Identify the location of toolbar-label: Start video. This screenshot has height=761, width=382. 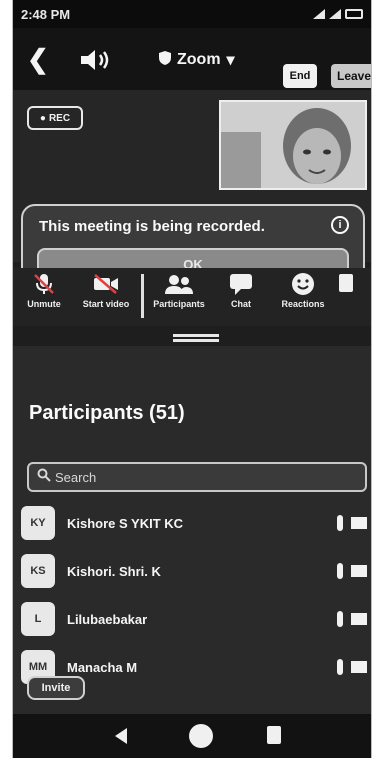
(106, 304).